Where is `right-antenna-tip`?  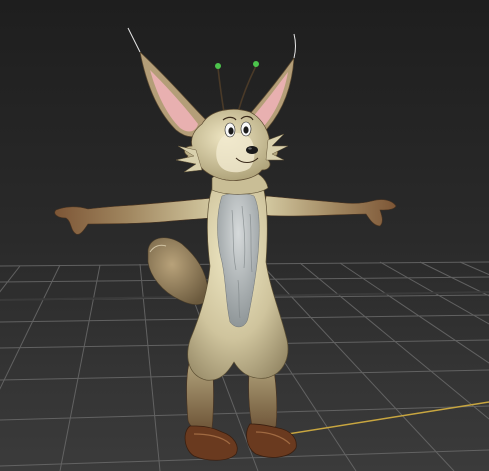
right-antenna-tip is located at coordinates (256, 64).